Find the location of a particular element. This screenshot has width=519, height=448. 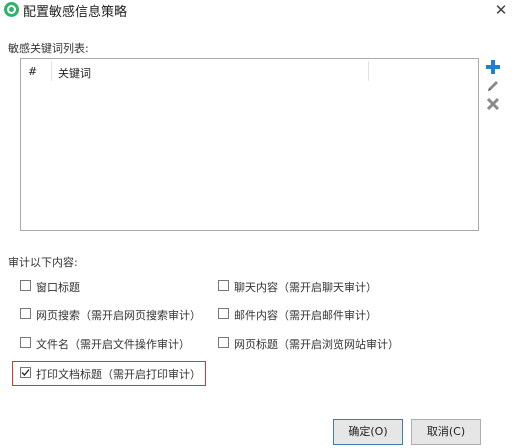

option-label: 网页标题（需开启浏览网站审计） is located at coordinates (316, 344).